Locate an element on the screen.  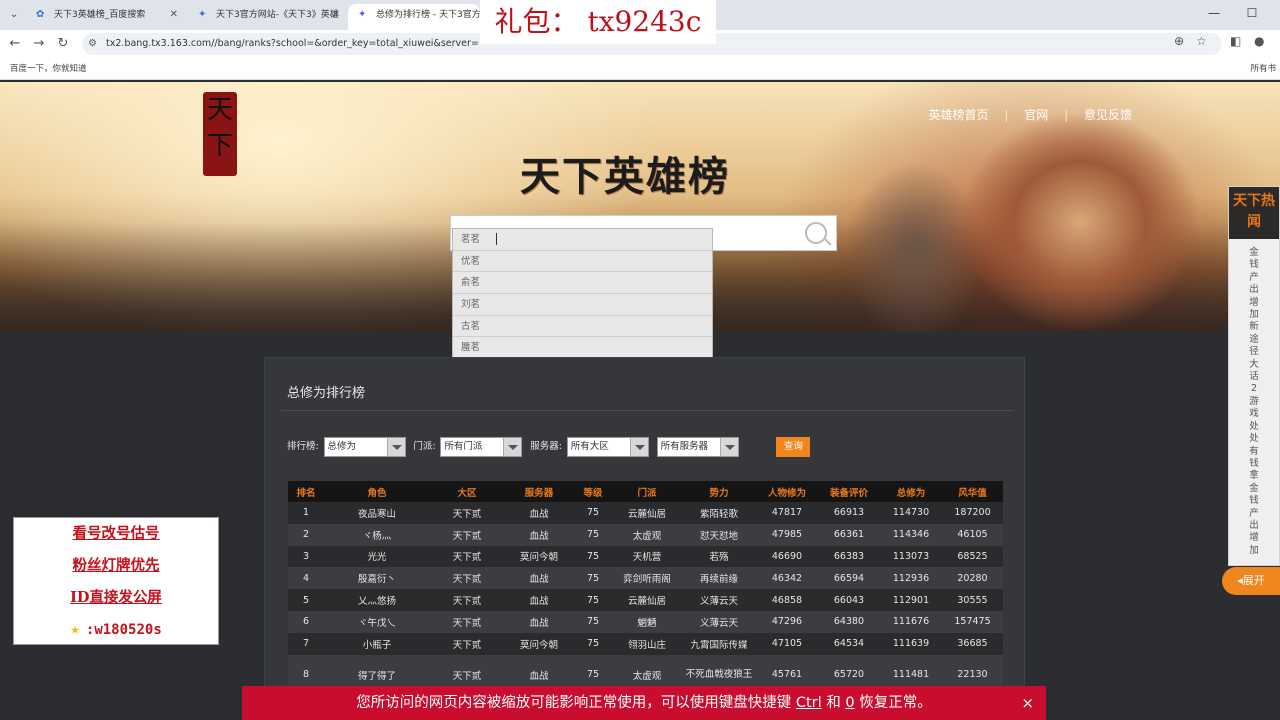
browser-tab-3: ✦ 总修为排行榜 - 天下3官方网站 is located at coordinates (414, 17).